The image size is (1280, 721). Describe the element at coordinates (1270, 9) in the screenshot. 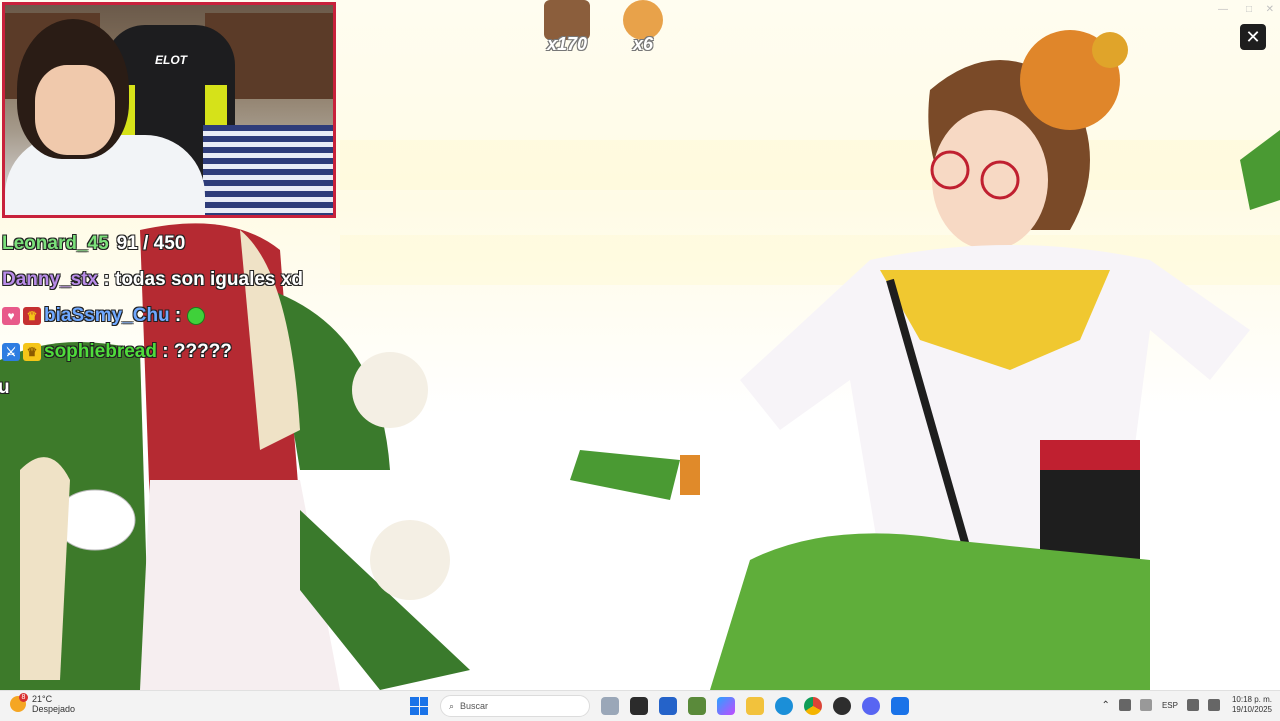

I see `window-close-icon: ✕` at that location.